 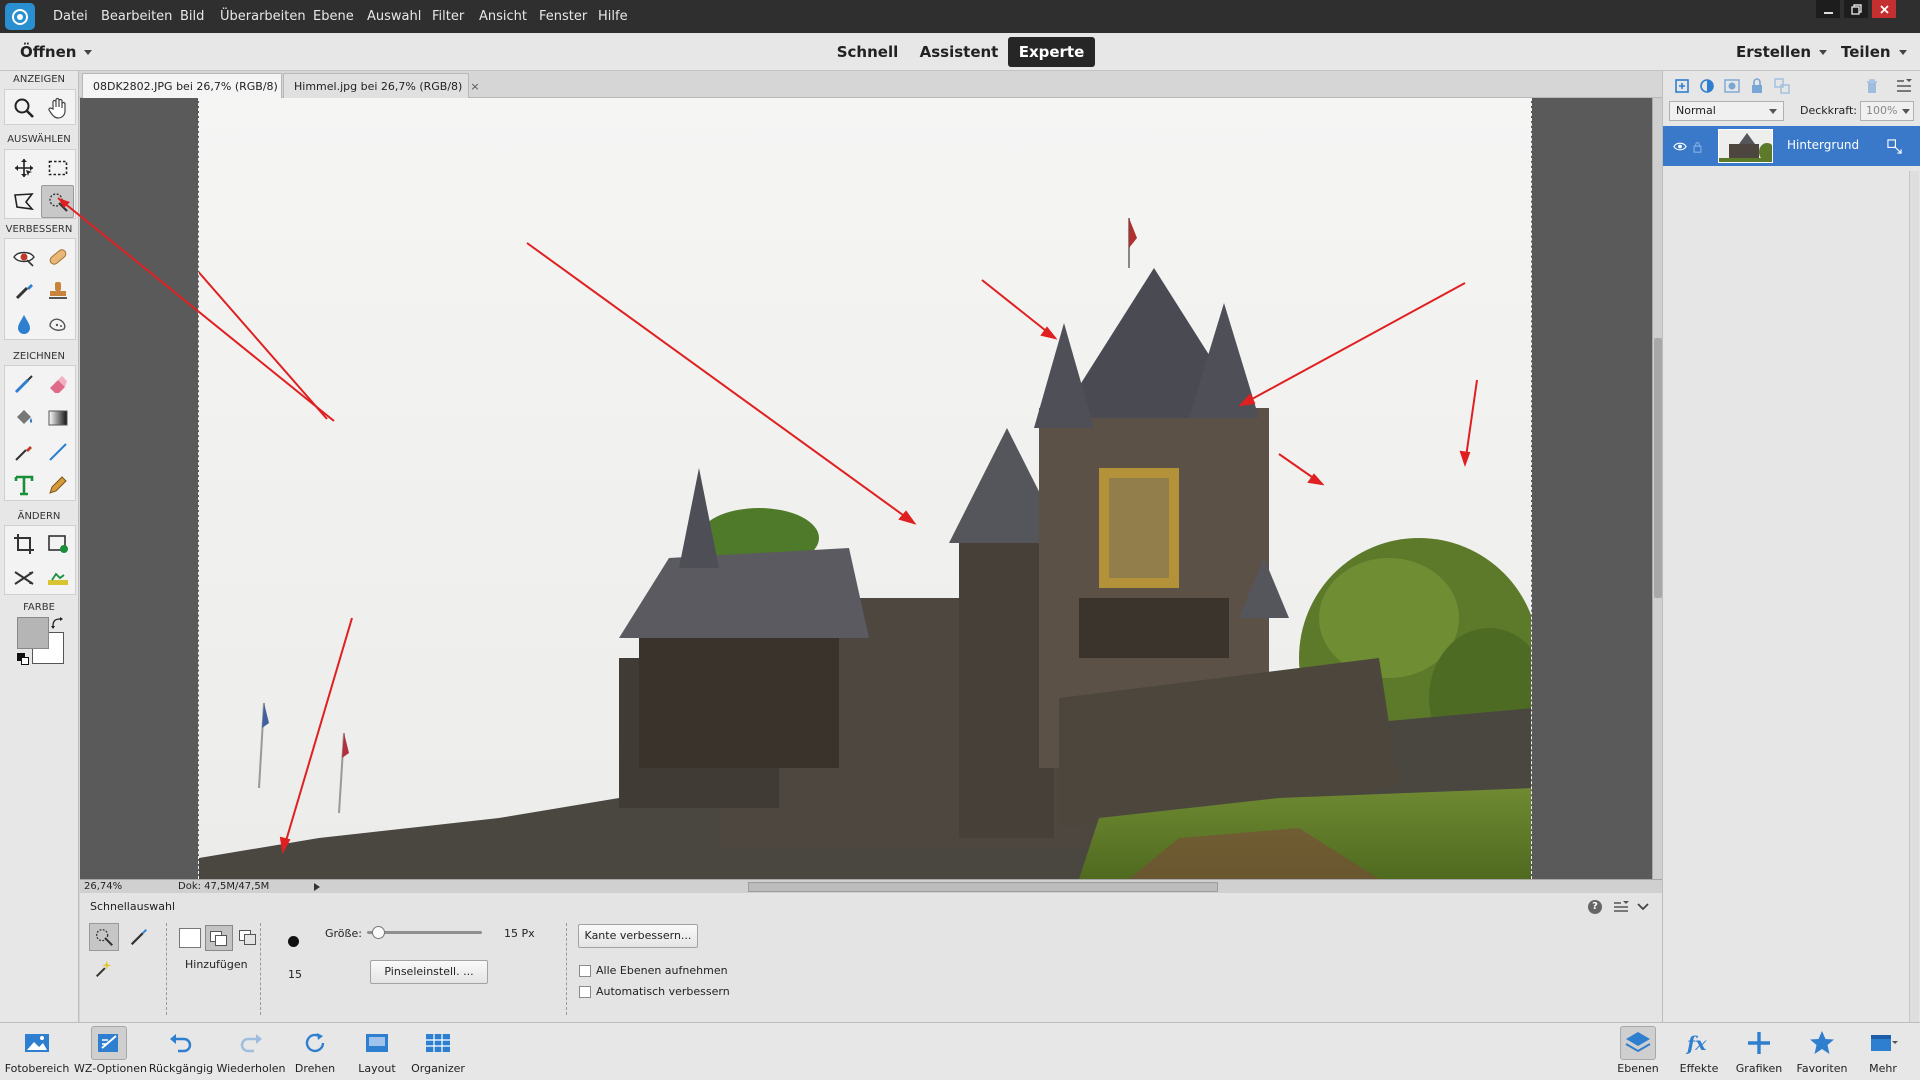 What do you see at coordinates (1680, 146) in the screenshot?
I see `visibility-eye-icon` at bounding box center [1680, 146].